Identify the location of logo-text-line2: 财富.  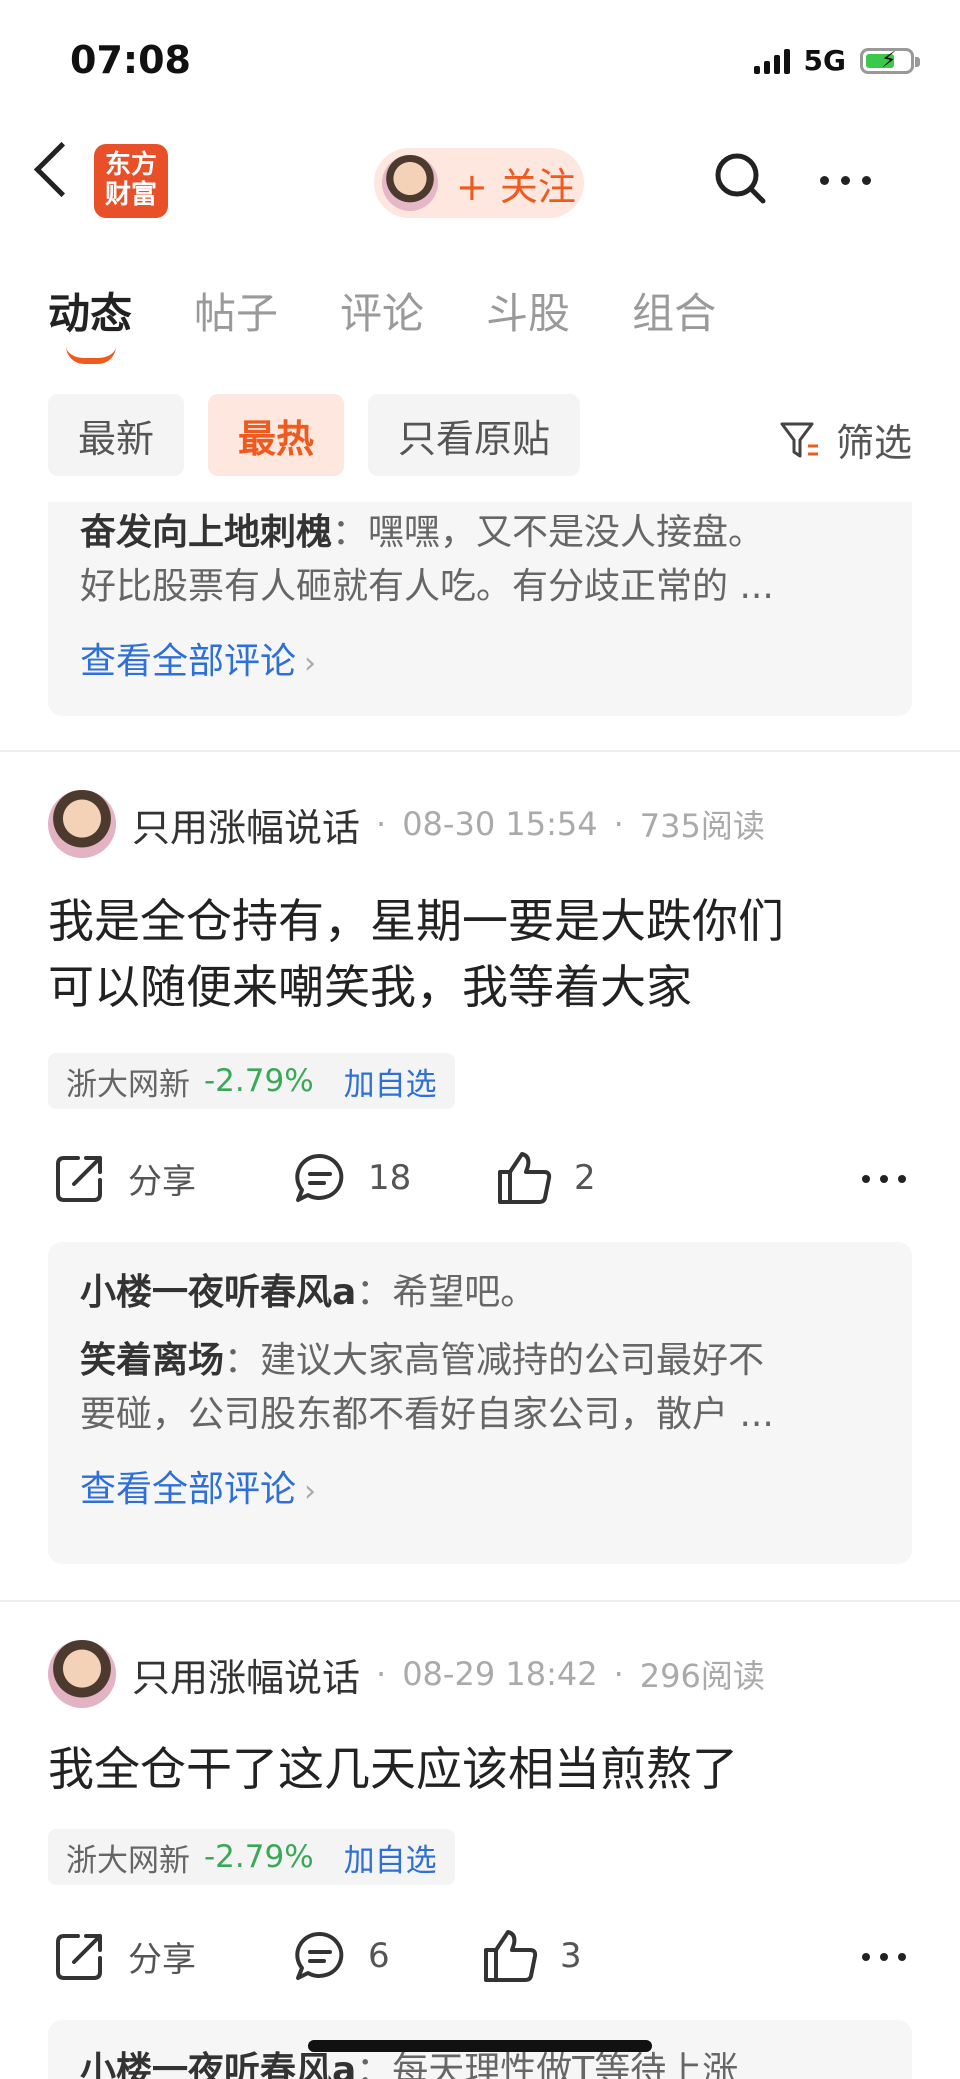
(130, 195).